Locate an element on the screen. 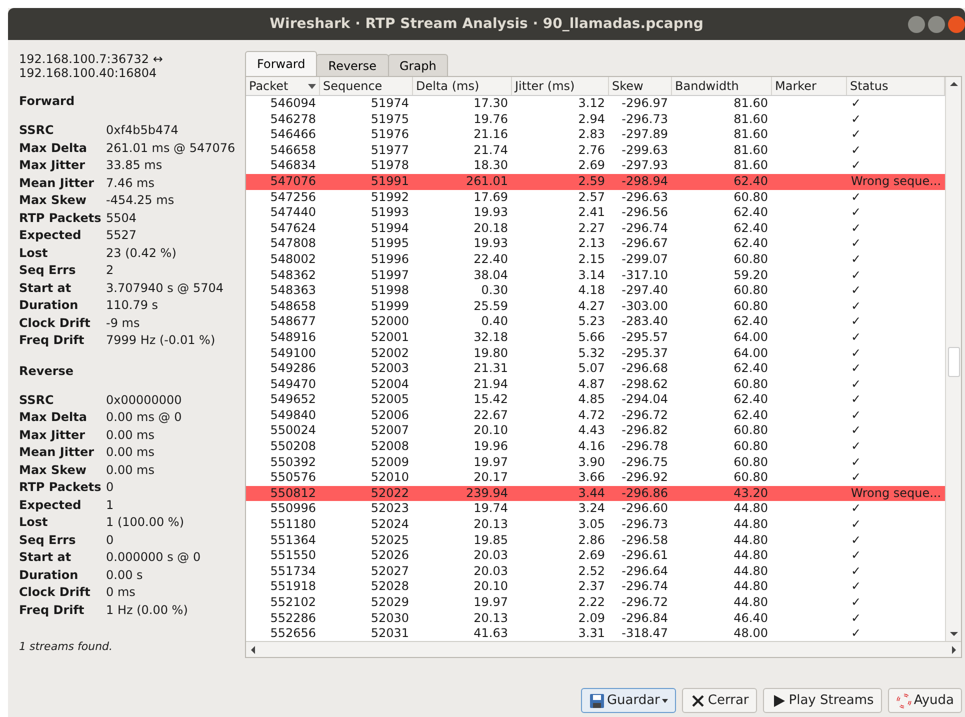 This screenshot has height=717, width=965. table-cell-text: 551918 is located at coordinates (293, 587).